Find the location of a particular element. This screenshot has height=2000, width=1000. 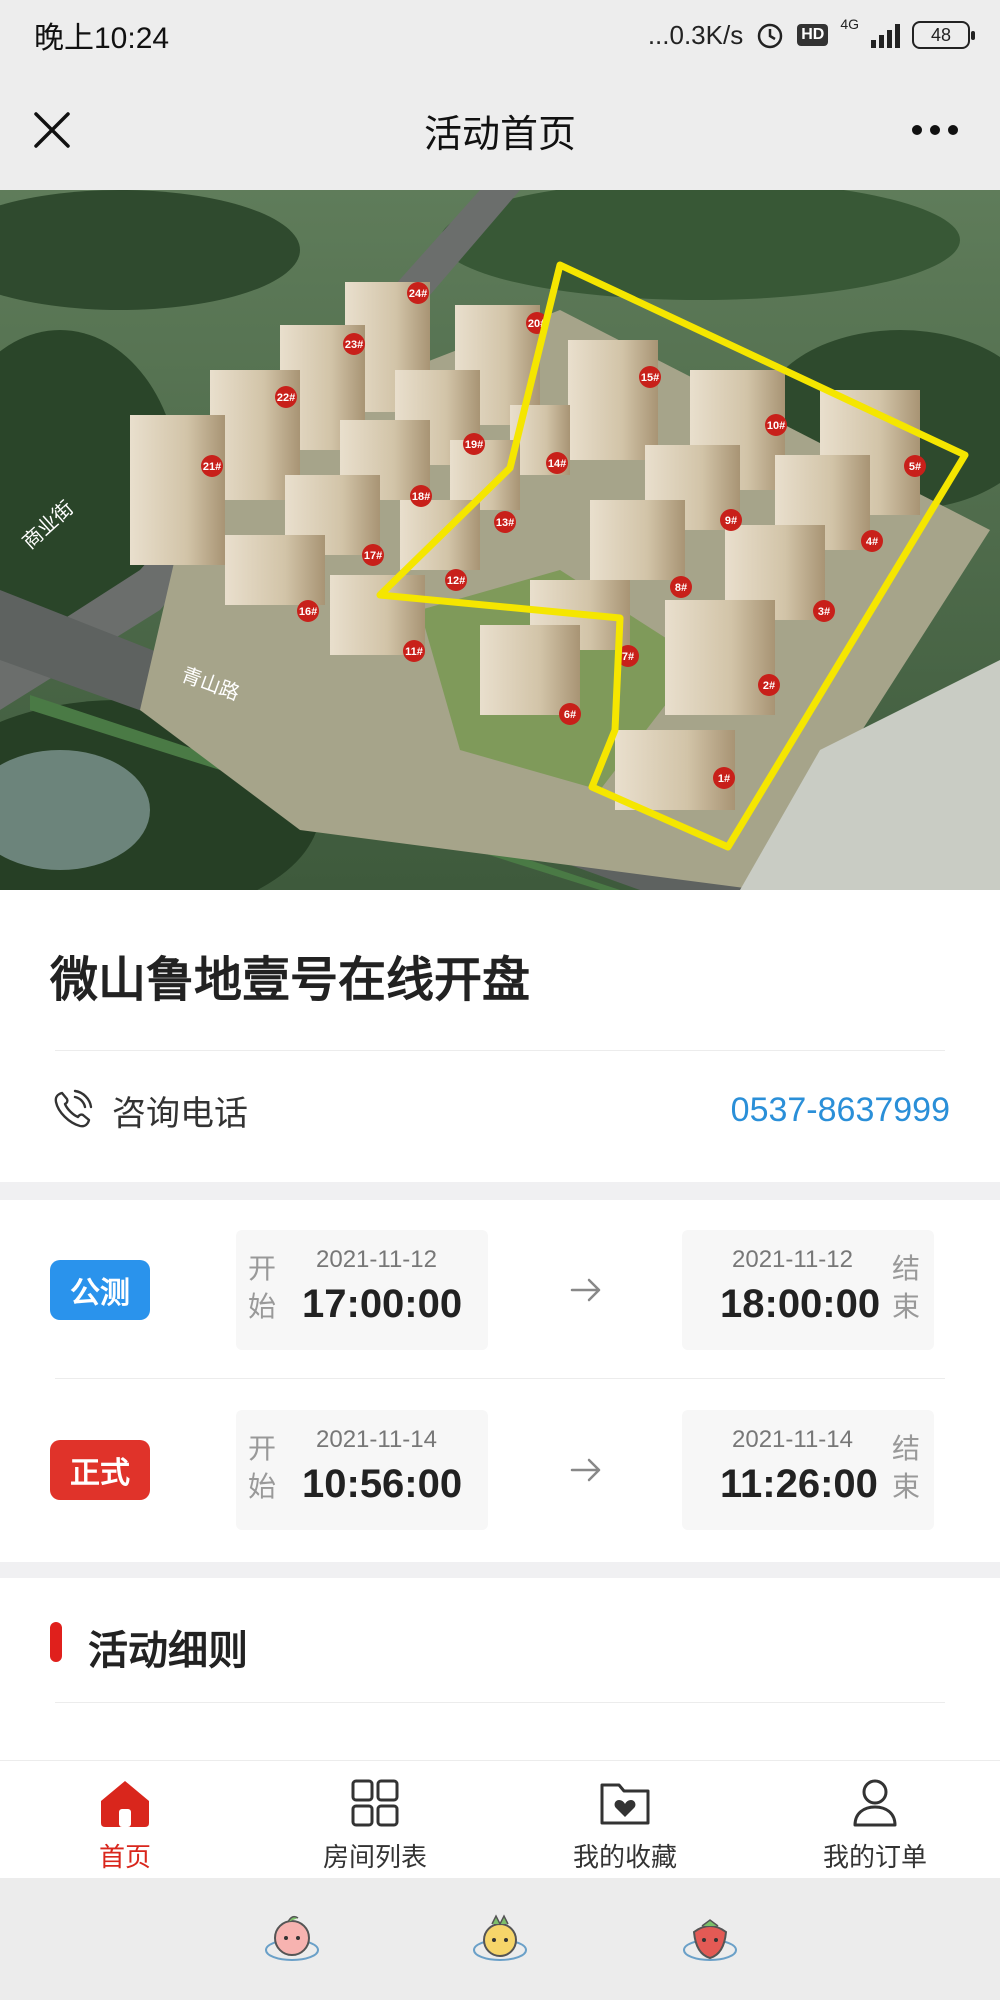

svg-text: 16# is located at coordinates (308, 612).